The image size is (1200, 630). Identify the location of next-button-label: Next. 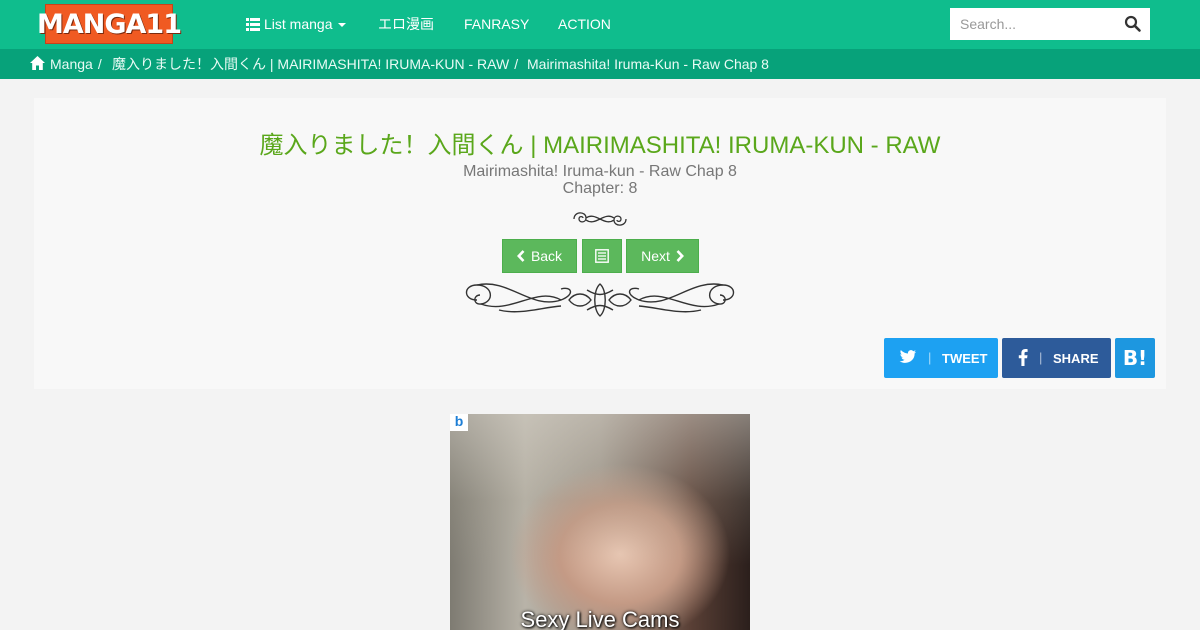
(655, 256).